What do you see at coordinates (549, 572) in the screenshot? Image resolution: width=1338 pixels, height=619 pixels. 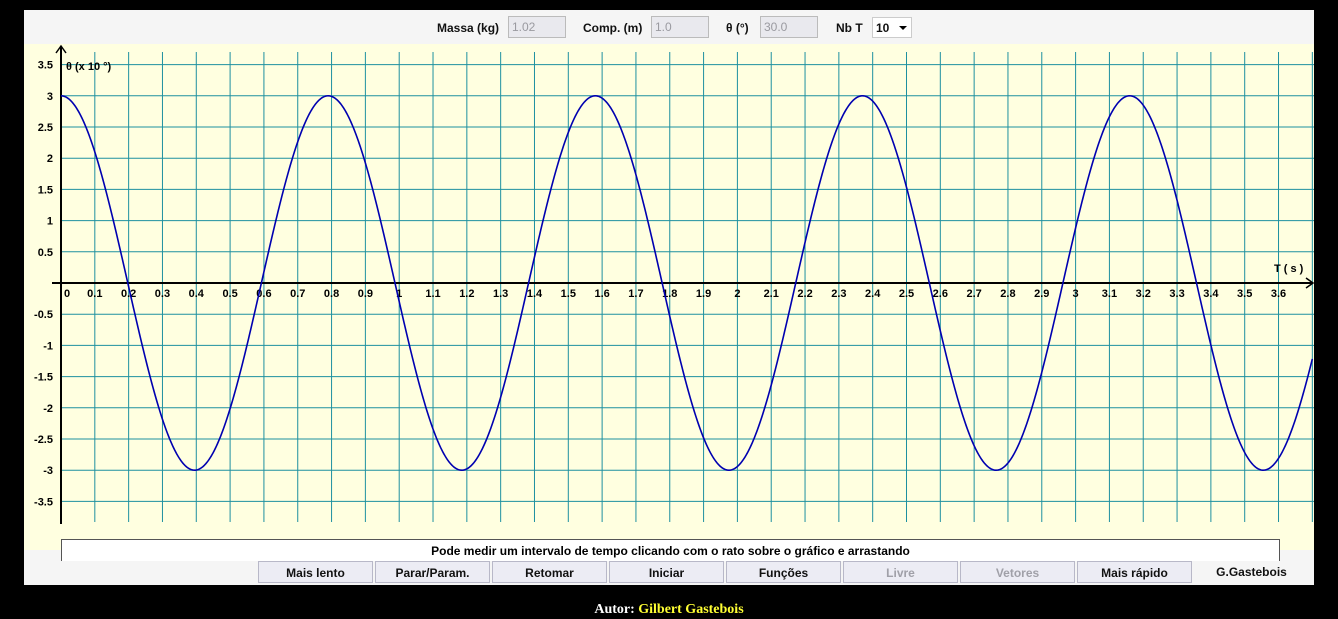 I see `button-retomar: Retomar` at bounding box center [549, 572].